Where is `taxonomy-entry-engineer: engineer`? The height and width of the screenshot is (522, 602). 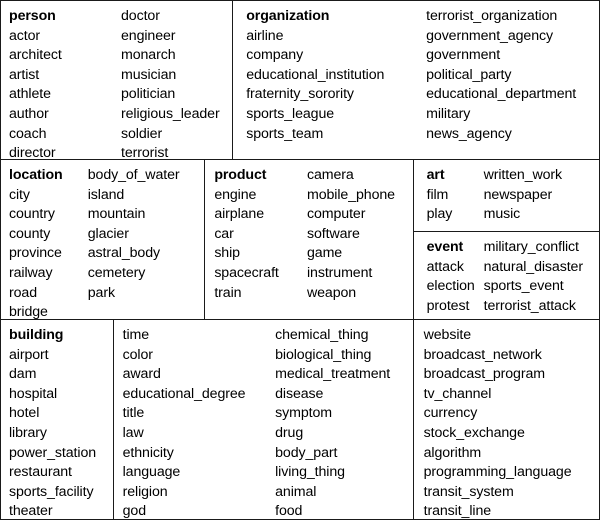 taxonomy-entry-engineer: engineer is located at coordinates (148, 35).